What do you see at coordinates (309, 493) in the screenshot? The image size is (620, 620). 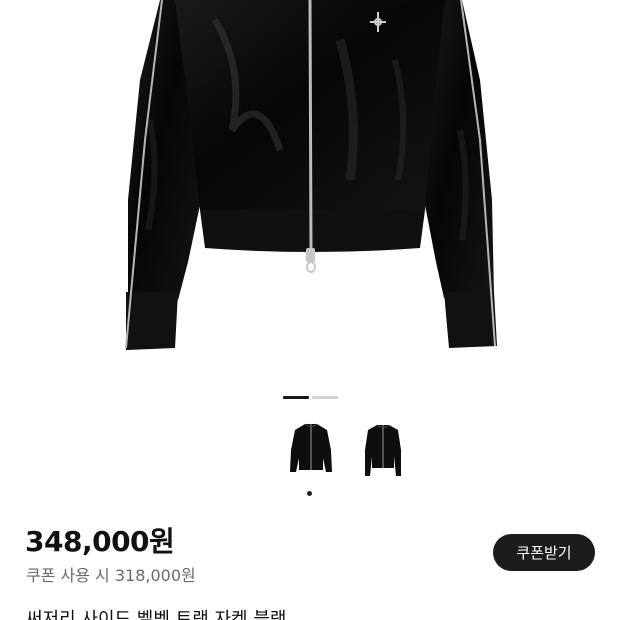 I see `thumbnail-selected-dot` at bounding box center [309, 493].